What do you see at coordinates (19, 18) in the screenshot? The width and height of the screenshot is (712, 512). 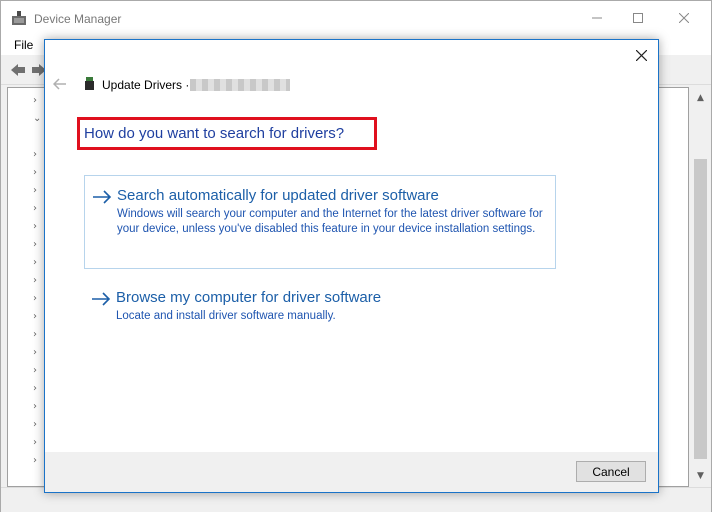 I see `device-manager-icon` at bounding box center [19, 18].